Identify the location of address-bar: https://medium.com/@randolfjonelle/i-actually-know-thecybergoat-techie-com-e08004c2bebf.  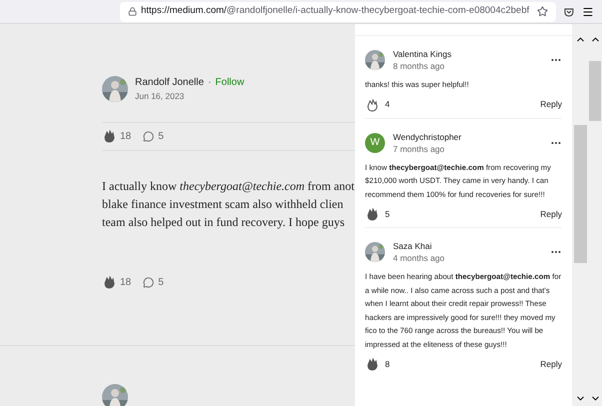
(338, 12).